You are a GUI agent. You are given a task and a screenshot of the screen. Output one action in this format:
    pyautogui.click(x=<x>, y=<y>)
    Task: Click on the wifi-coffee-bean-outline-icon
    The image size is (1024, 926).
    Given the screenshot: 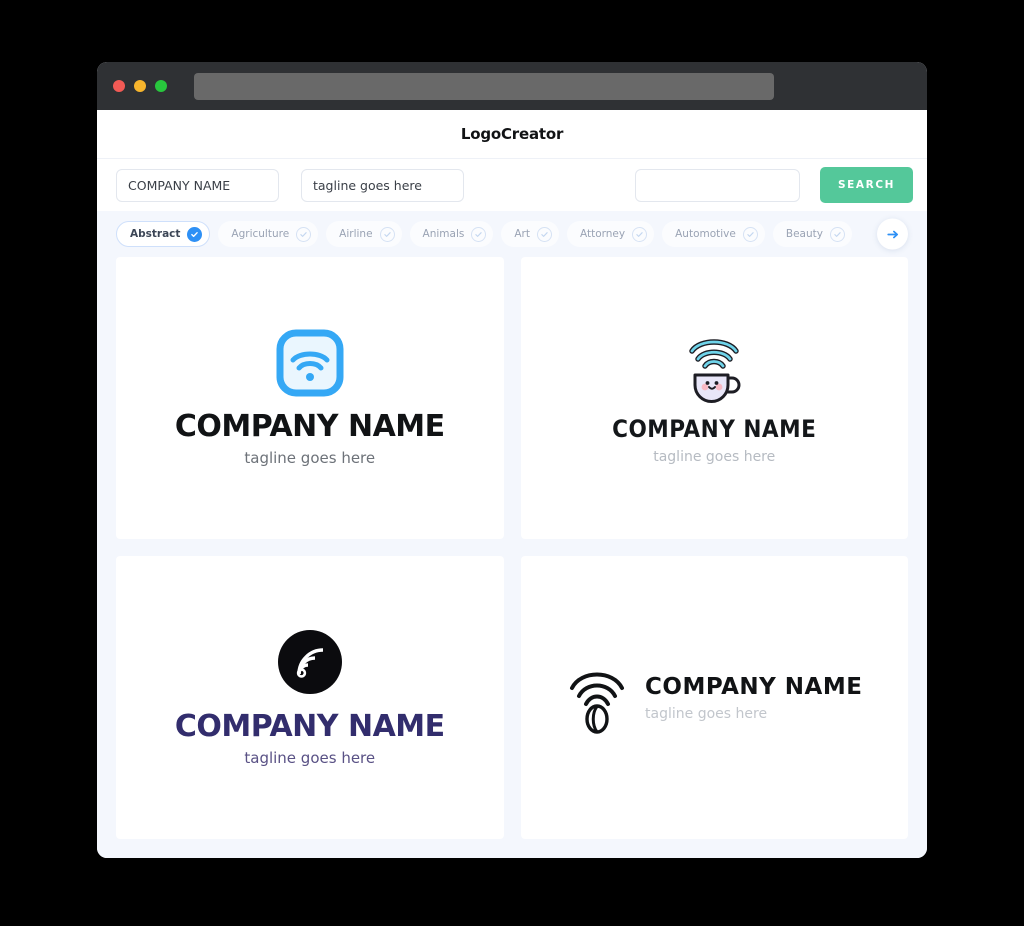 What is the action you would take?
    pyautogui.click(x=597, y=703)
    